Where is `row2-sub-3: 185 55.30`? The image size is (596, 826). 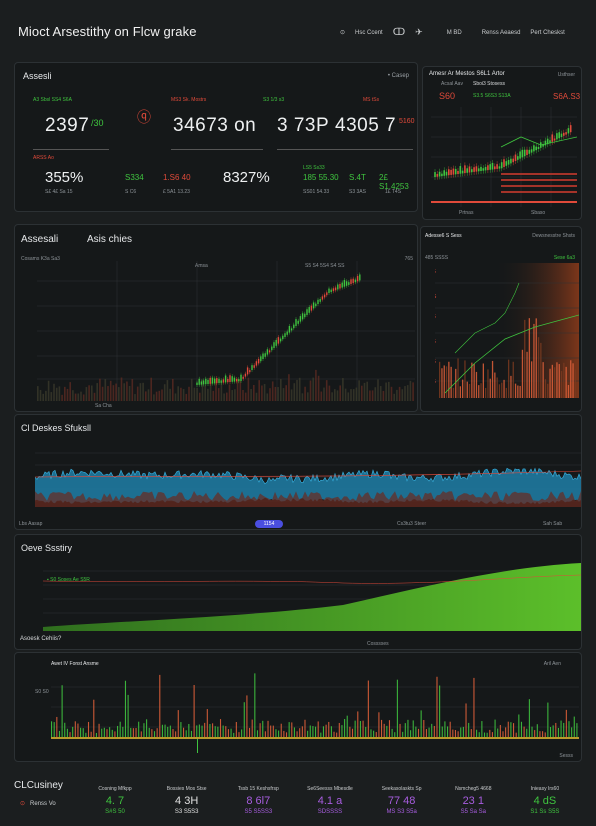 row2-sub-3: 185 55.30 is located at coordinates (321, 177).